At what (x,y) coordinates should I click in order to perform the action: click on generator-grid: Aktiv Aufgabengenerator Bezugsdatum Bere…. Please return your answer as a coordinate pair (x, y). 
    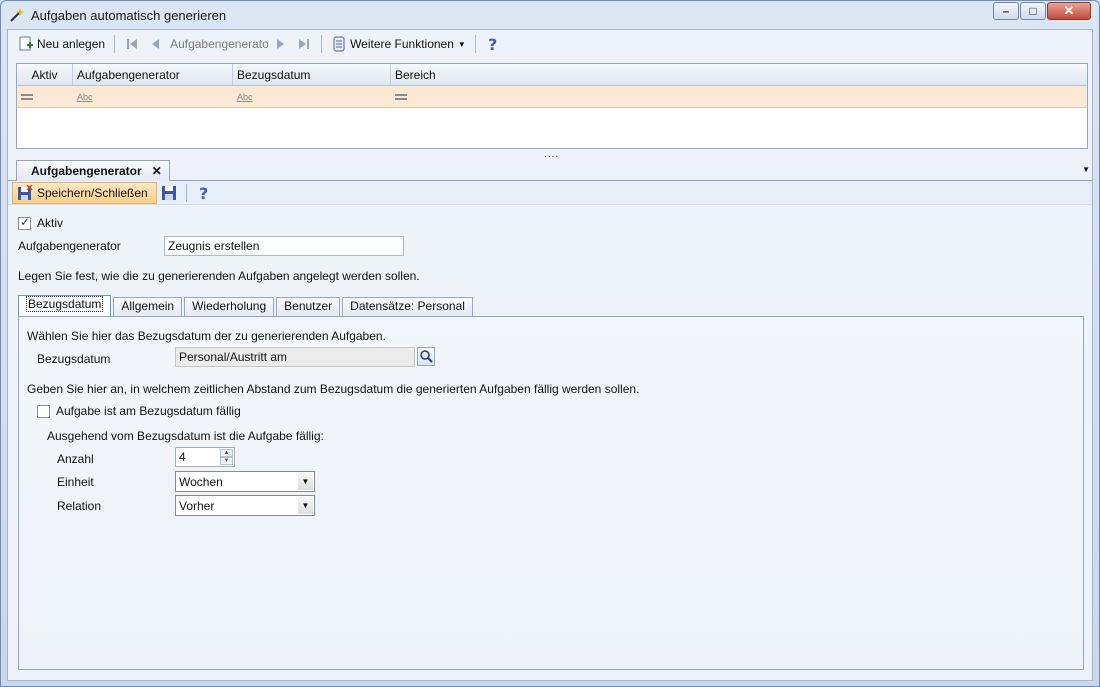
    Looking at the image, I should click on (552, 106).